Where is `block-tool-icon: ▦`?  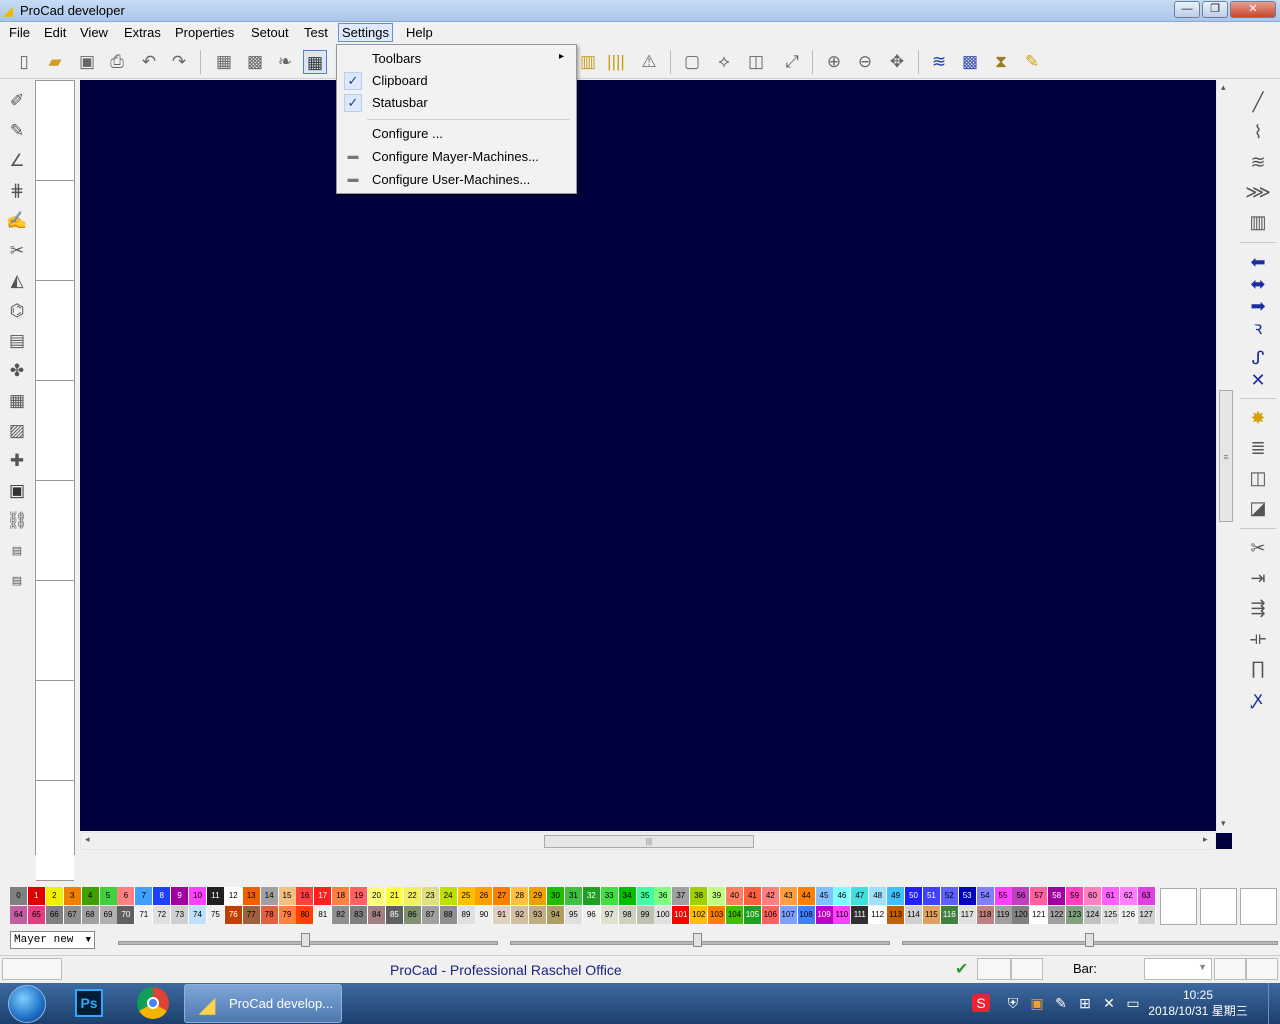
block-tool-icon: ▦ is located at coordinates (17, 401).